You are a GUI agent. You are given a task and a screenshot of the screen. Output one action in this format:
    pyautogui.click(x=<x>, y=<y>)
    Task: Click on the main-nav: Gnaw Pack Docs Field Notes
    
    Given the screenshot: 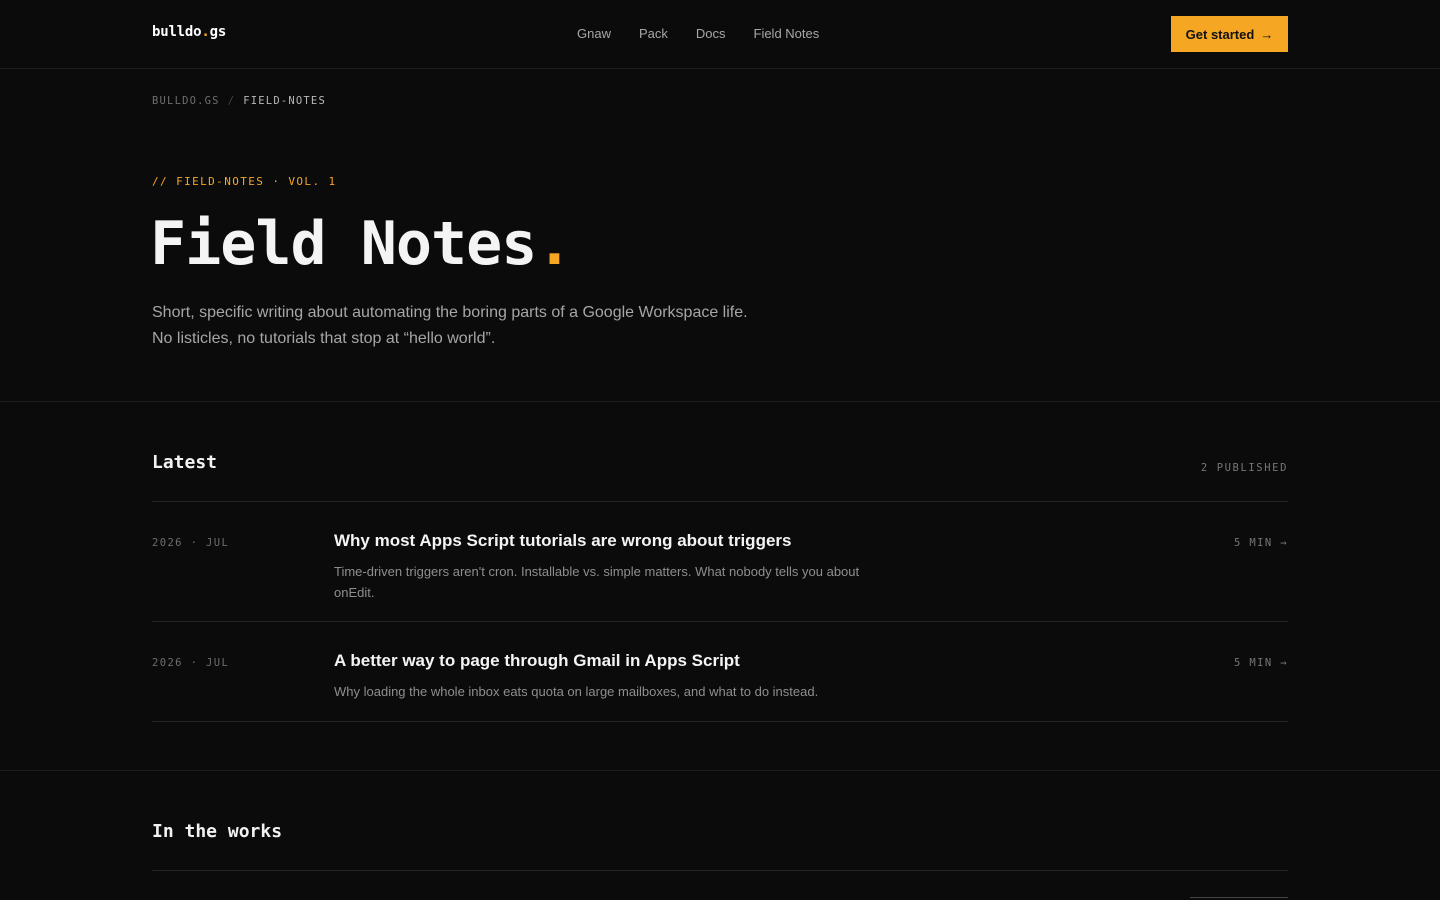 What is the action you would take?
    pyautogui.click(x=712, y=33)
    